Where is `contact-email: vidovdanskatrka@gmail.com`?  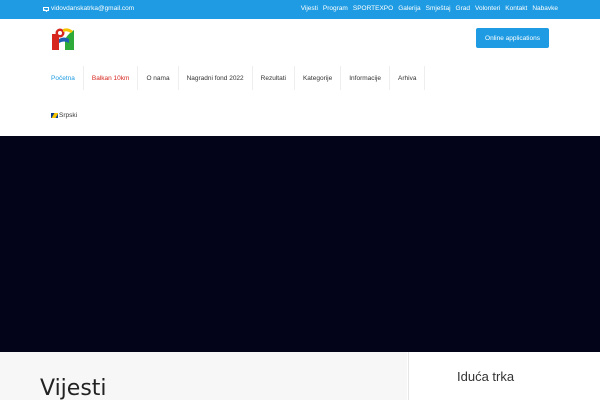
contact-email: vidovdanskatrka@gmail.com is located at coordinates (88, 8).